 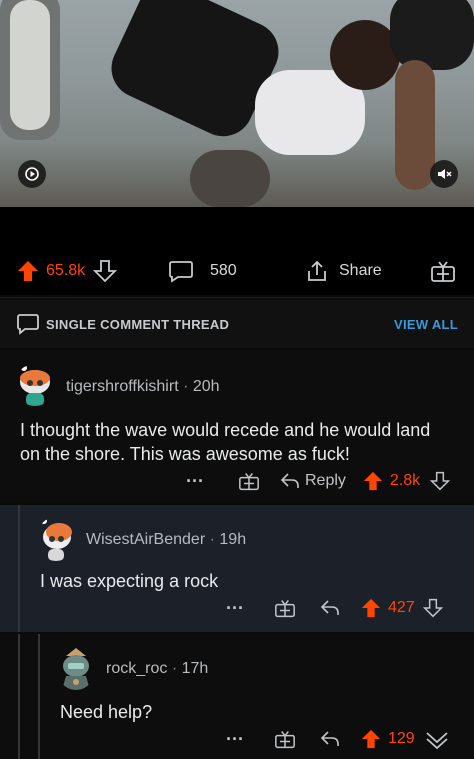 I want to click on speaker-muted-icon, so click(x=445, y=174).